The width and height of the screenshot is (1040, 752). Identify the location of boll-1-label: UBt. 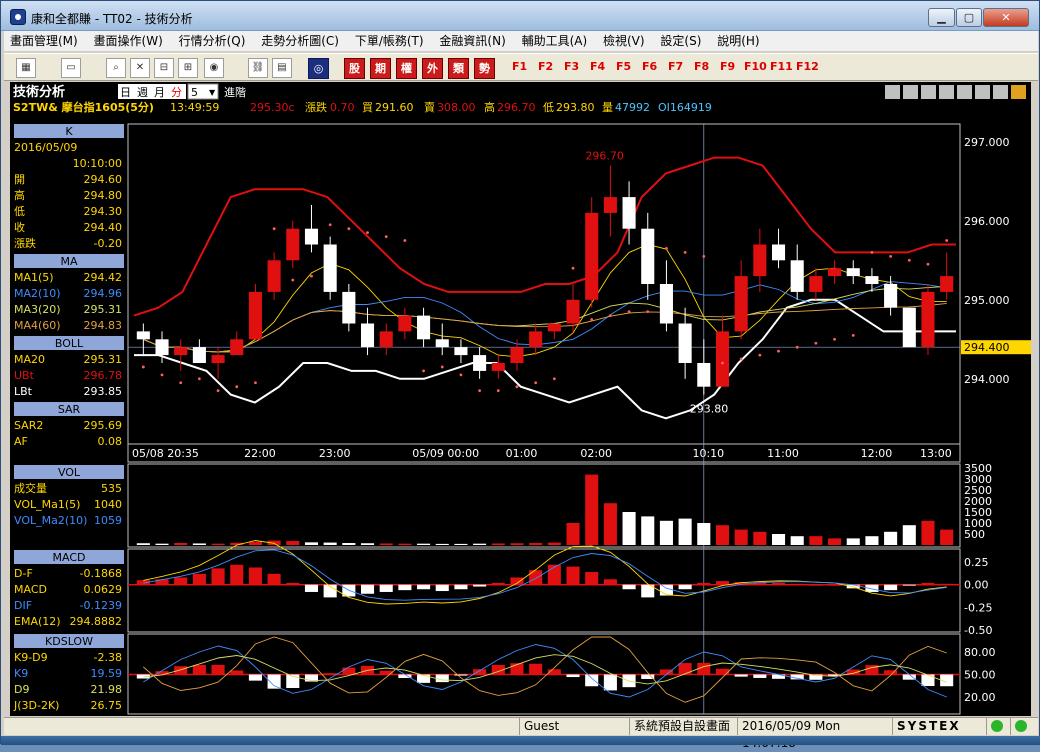
(24, 375).